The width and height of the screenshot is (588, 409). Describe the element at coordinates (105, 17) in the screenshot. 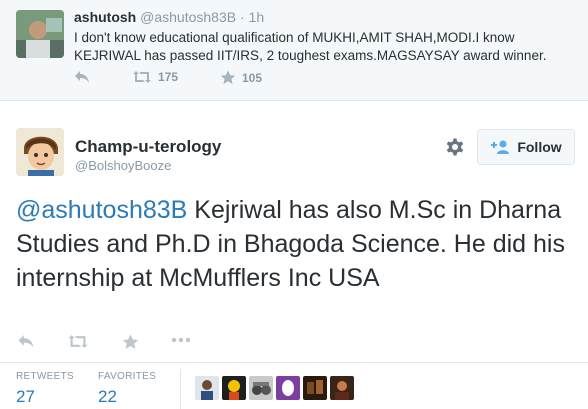

I see `parent-author-name: ashutosh` at that location.